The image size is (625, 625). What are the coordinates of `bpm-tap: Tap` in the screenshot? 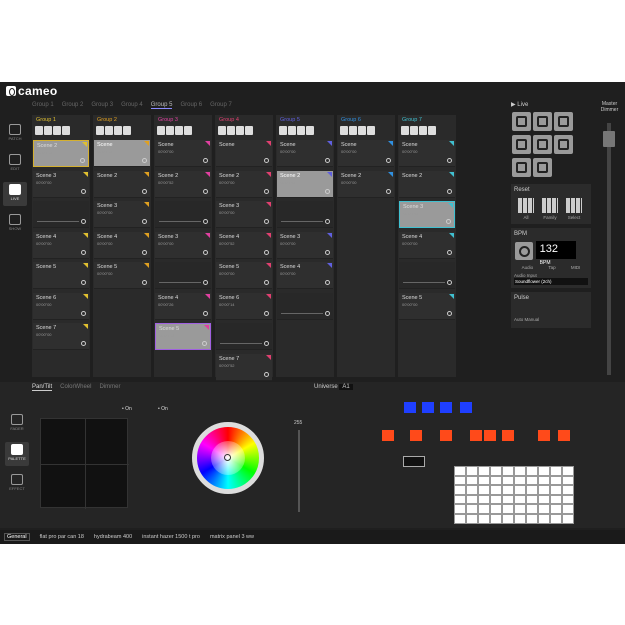 It's located at (551, 267).